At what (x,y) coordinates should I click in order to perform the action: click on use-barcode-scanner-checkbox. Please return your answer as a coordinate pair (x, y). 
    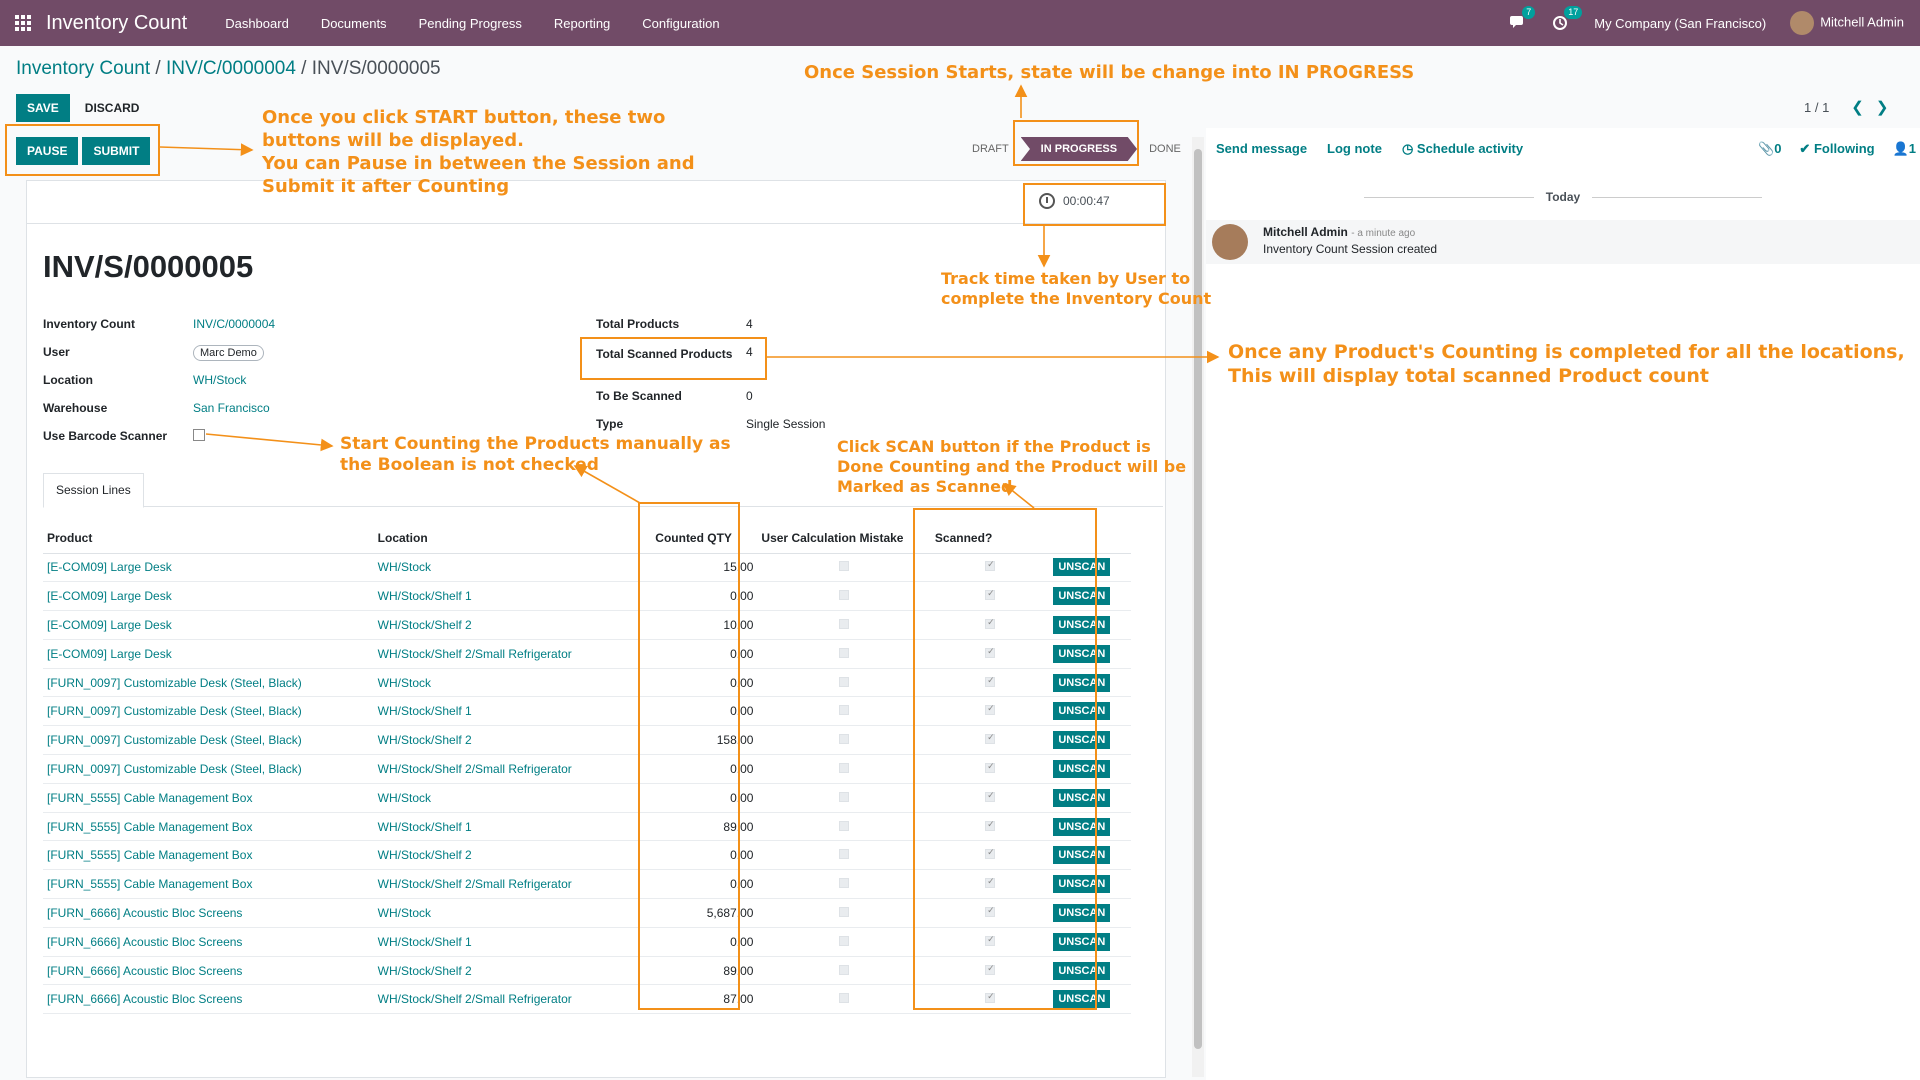
    Looking at the image, I should click on (199, 435).